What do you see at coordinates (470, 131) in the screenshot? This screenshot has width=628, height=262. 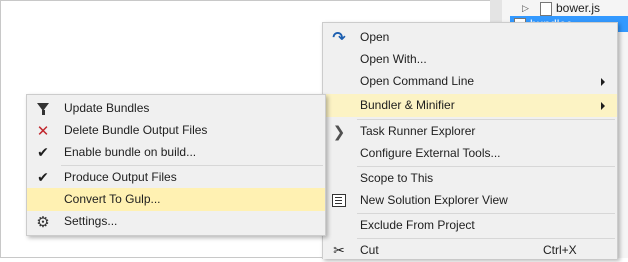 I see `menu-item-task-runner-explorer: ❯ Task Runner Explorer` at bounding box center [470, 131].